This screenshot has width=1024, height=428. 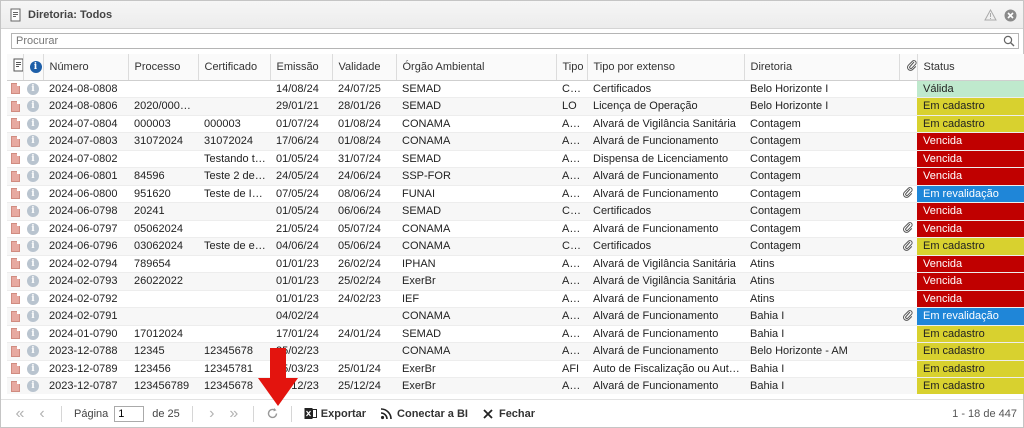 I want to click on cell-tipo-extenso: Alvará de Funcionamento, so click(x=665, y=299).